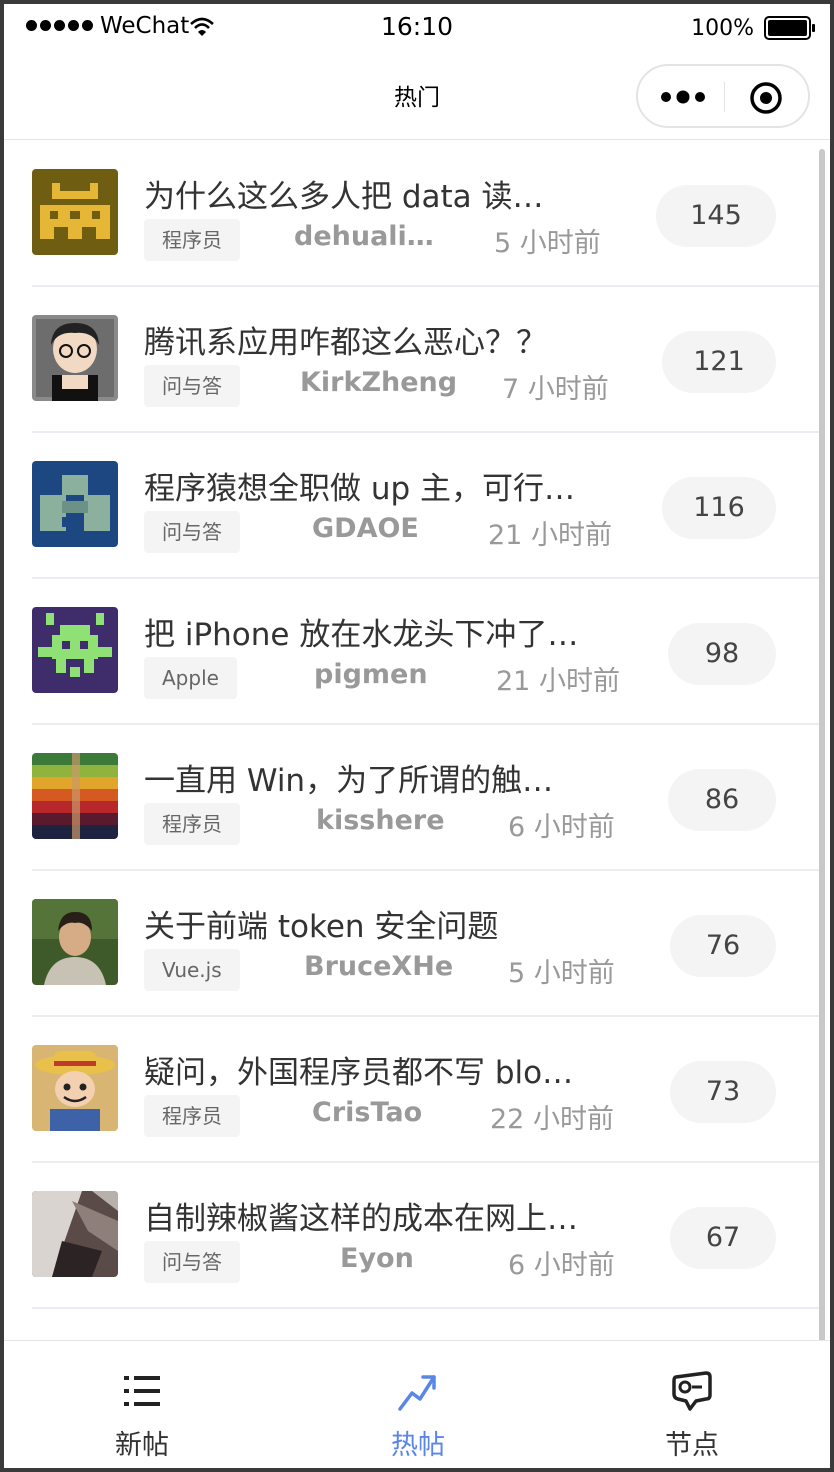 The height and width of the screenshot is (1472, 834). What do you see at coordinates (75, 650) in the screenshot?
I see `space-invader-avatar` at bounding box center [75, 650].